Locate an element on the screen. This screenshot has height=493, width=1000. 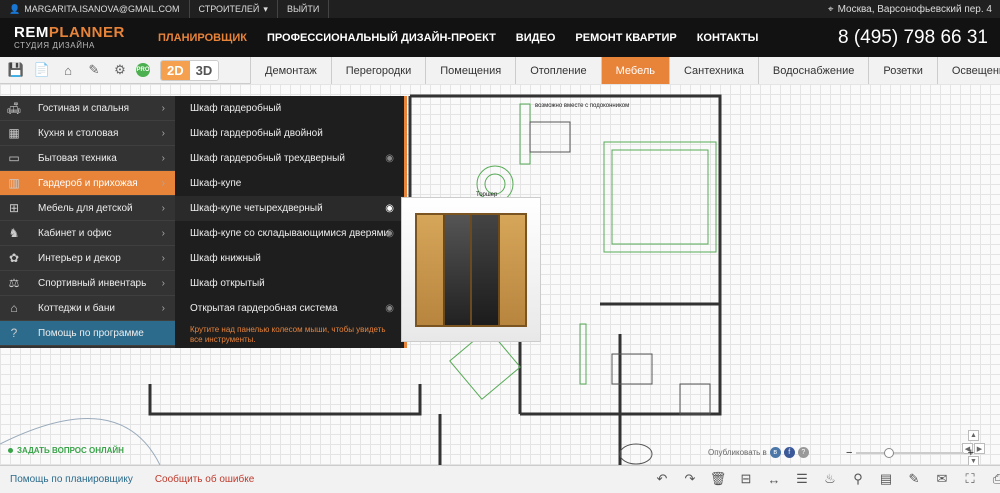
plan-note: возможно вместе с подоконником is located at coordinates (582, 106).